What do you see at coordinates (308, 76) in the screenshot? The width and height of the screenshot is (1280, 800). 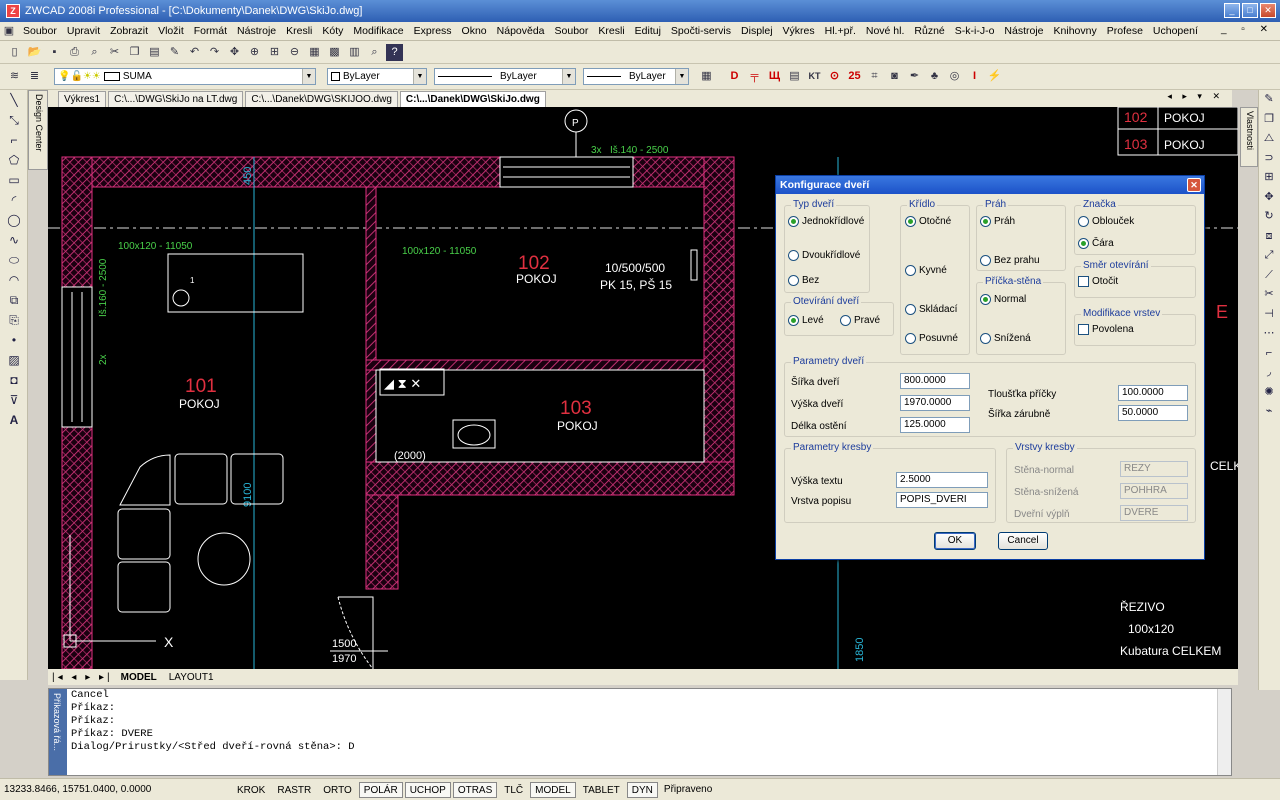 I see `chevron-down-icon: ▼` at bounding box center [308, 76].